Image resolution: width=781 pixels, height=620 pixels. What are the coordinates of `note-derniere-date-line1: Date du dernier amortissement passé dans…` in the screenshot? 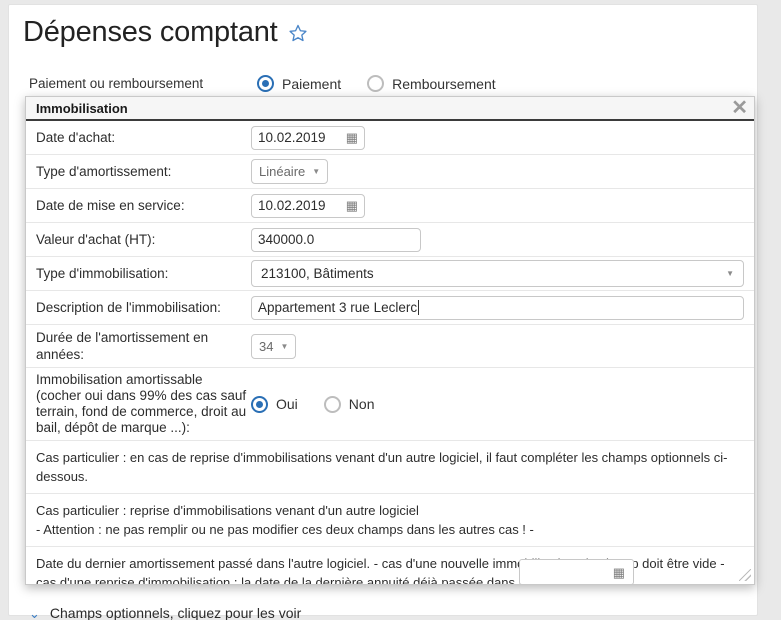 It's located at (203, 563).